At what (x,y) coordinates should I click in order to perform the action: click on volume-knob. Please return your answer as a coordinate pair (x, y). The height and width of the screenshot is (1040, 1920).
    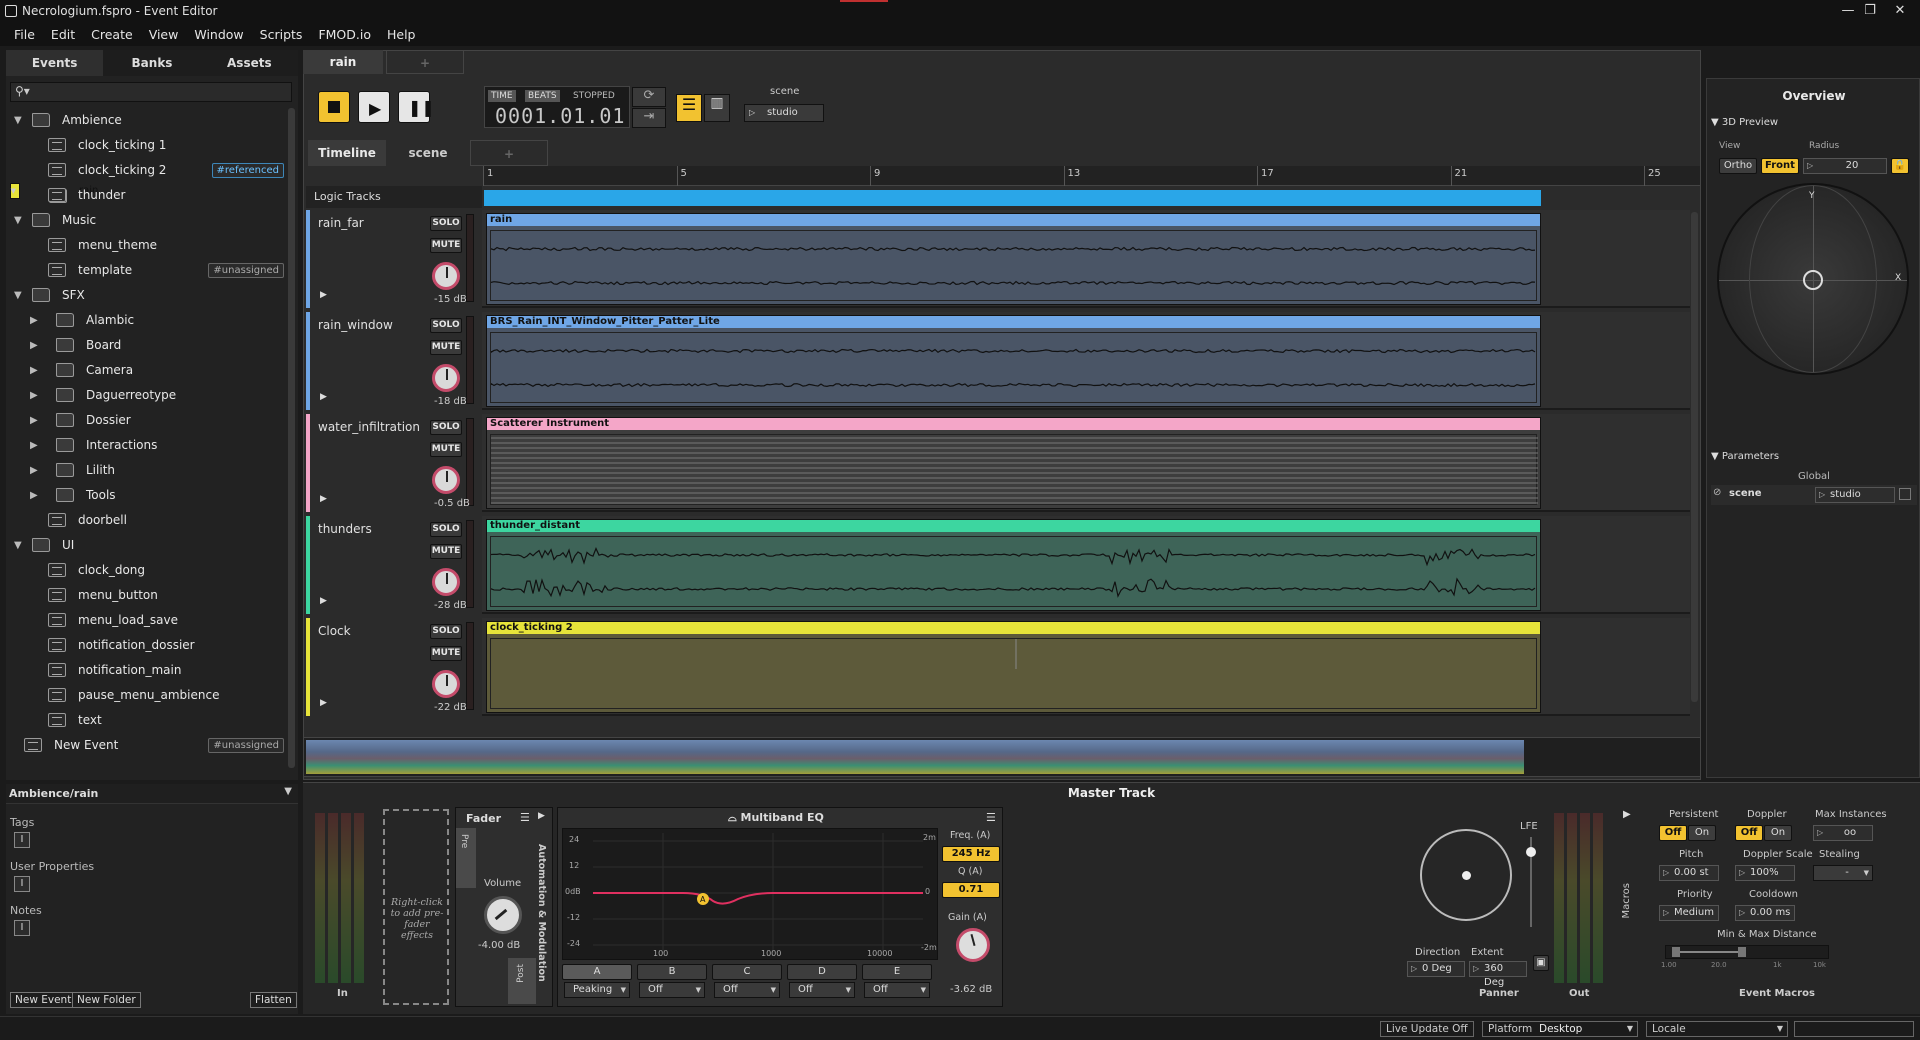
    Looking at the image, I should click on (503, 915).